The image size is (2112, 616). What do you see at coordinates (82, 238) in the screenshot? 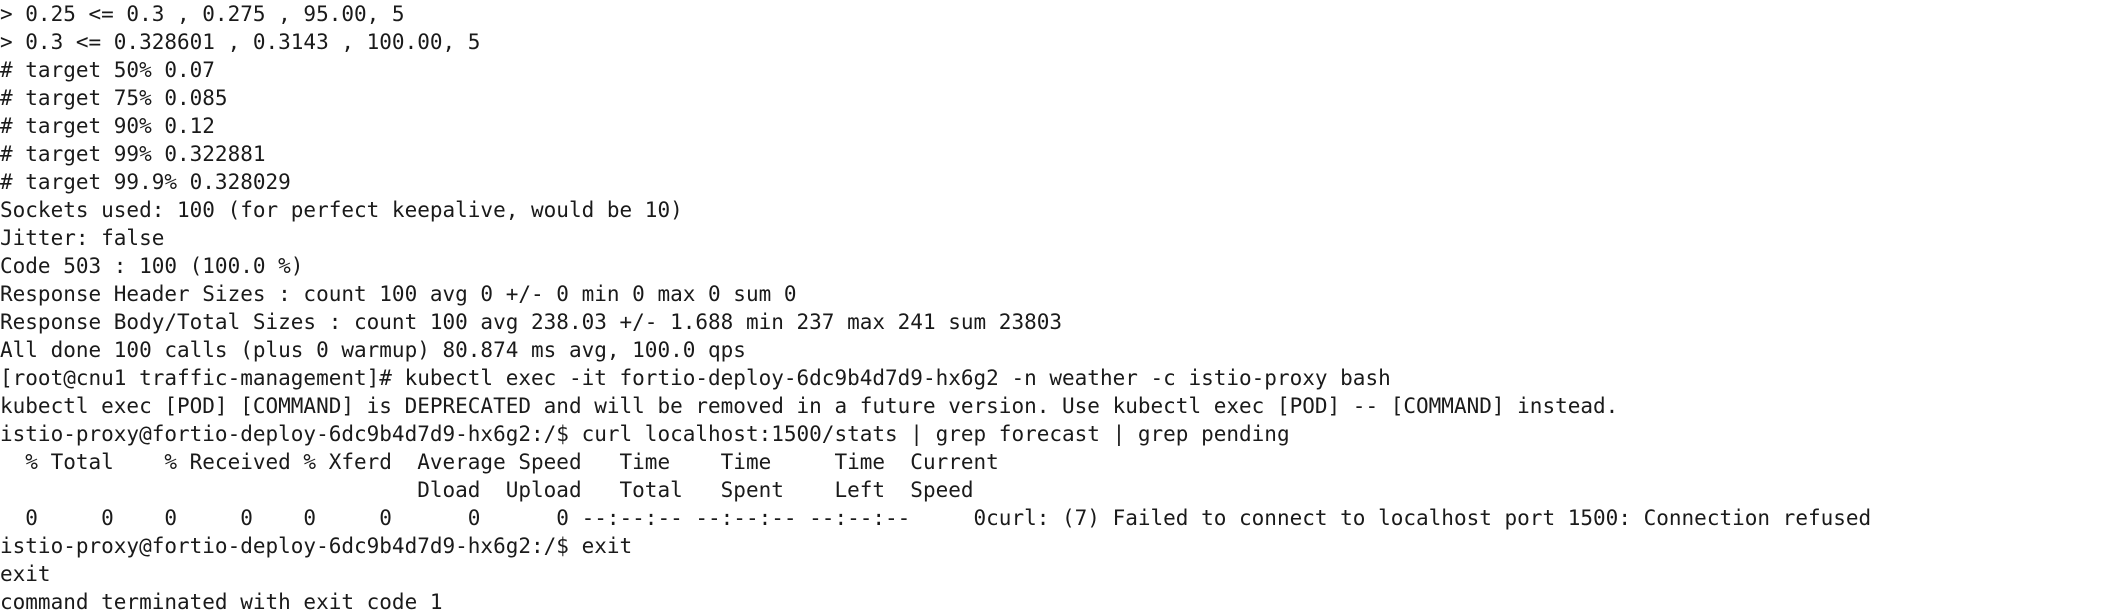
I see `terminal-line-jitter: Jitter: false` at bounding box center [82, 238].